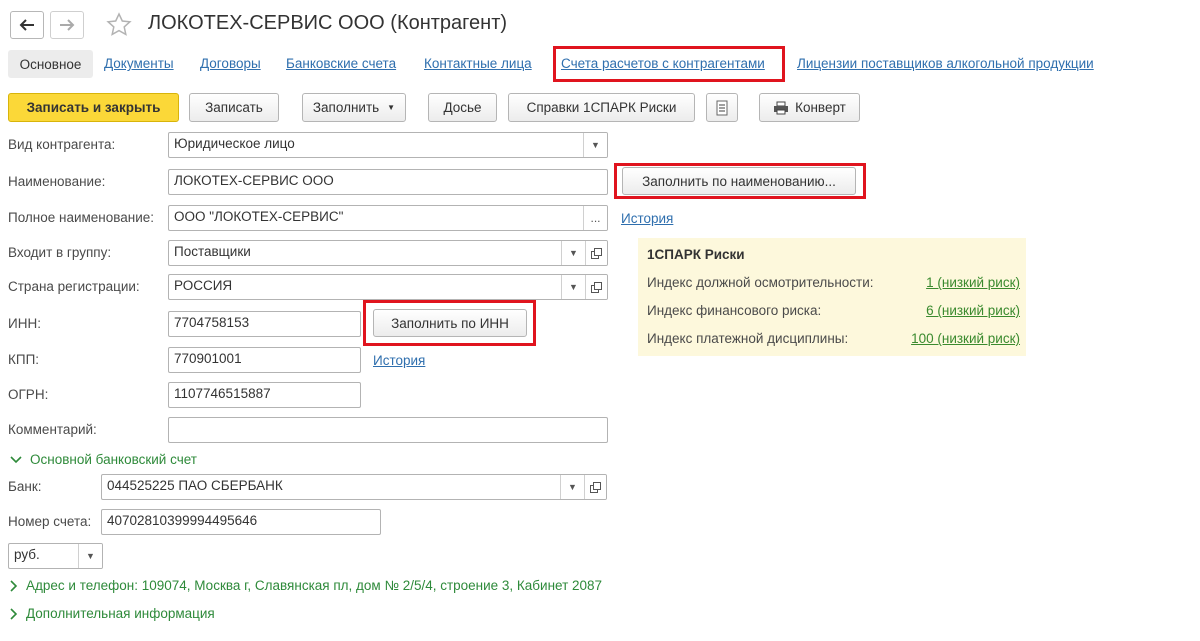  I want to click on kpp-label: КПП:, so click(24, 359).